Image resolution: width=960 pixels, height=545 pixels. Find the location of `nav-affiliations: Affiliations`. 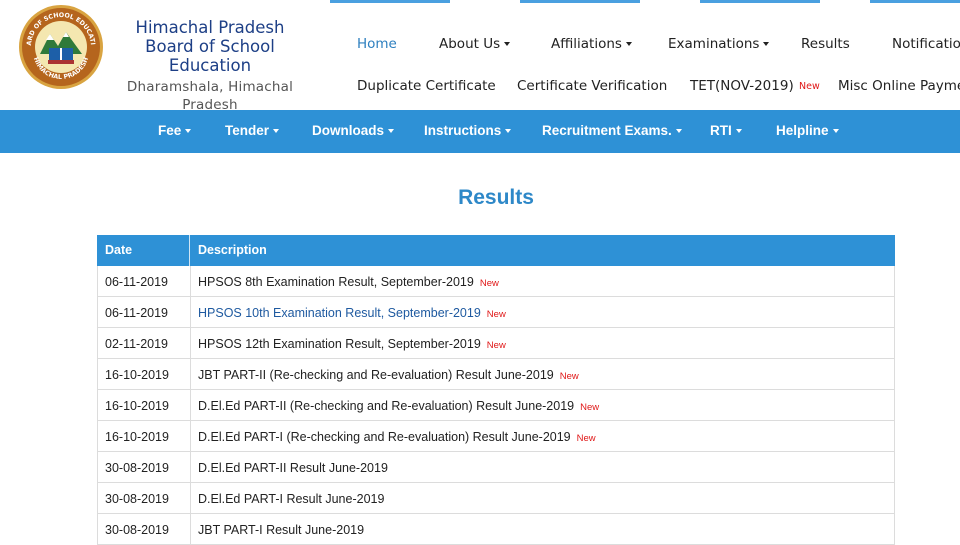

nav-affiliations: Affiliations is located at coordinates (591, 44).